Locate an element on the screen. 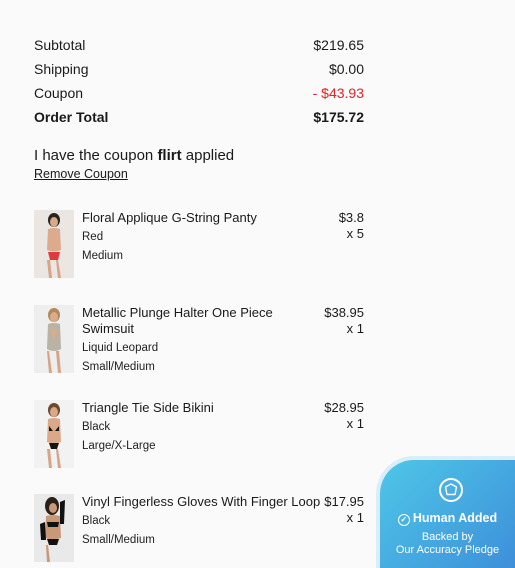 The width and height of the screenshot is (515, 568). shipping-value: $0.00 is located at coordinates (346, 69).